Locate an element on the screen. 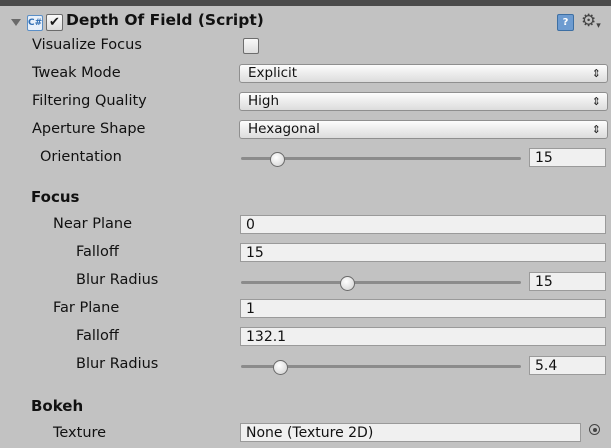 The width and height of the screenshot is (611, 448). filtering-quality-value: High is located at coordinates (264, 101).